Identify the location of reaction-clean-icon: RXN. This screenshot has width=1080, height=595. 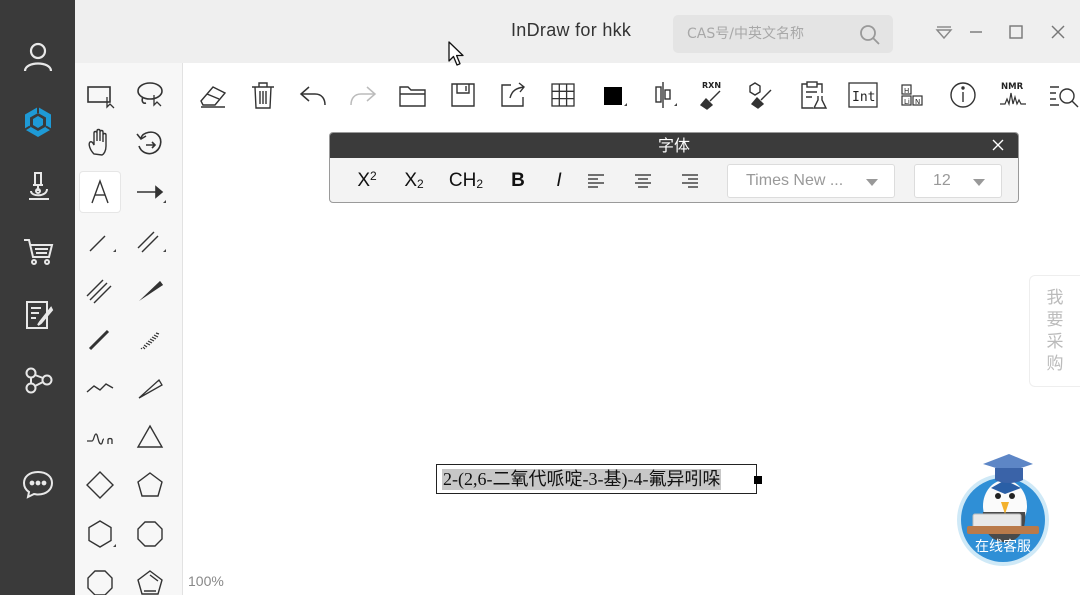
(713, 95).